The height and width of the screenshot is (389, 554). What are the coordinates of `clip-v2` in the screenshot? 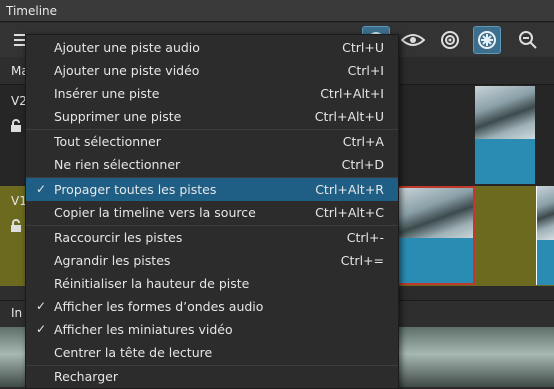 It's located at (505, 135).